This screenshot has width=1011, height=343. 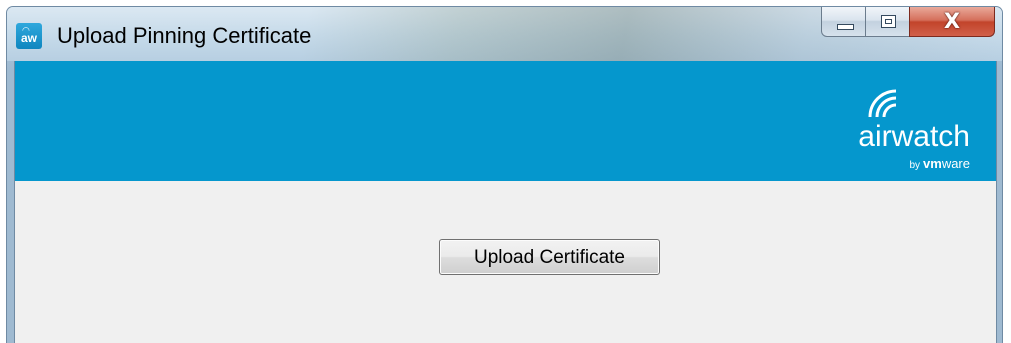 I want to click on logo-by-text: by, so click(x=915, y=165).